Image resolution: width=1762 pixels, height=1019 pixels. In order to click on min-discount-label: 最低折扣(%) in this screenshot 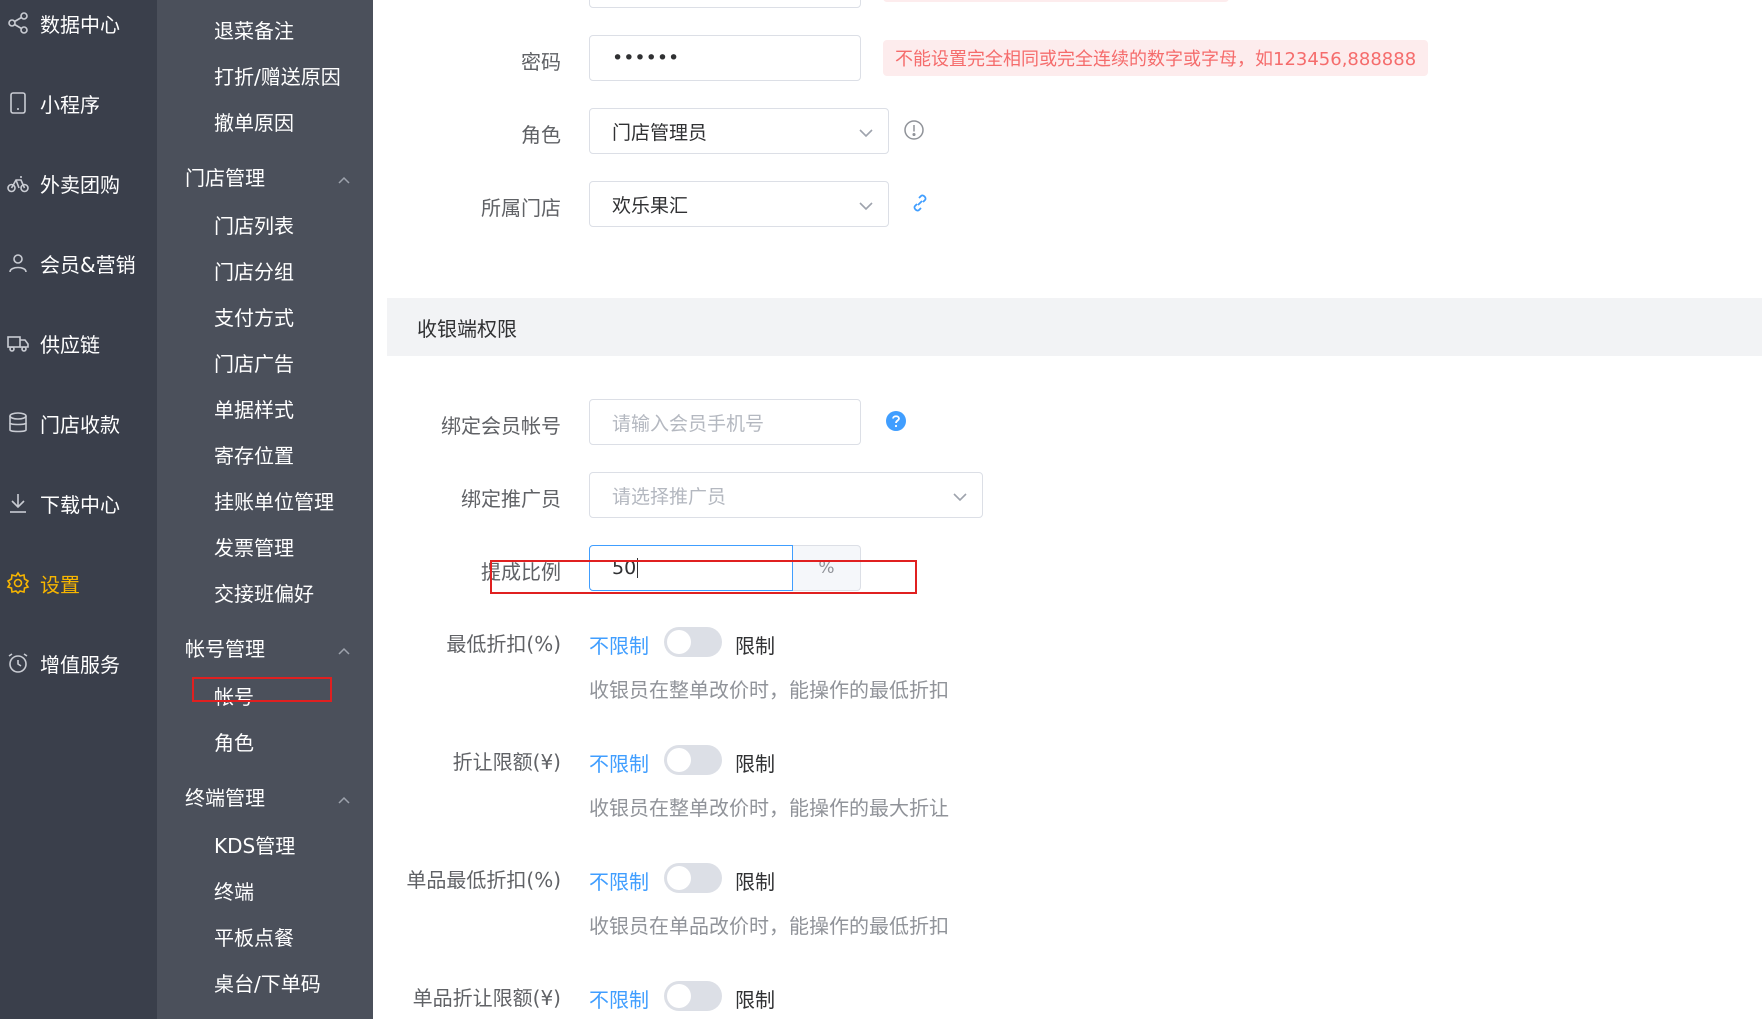, I will do `click(503, 644)`.